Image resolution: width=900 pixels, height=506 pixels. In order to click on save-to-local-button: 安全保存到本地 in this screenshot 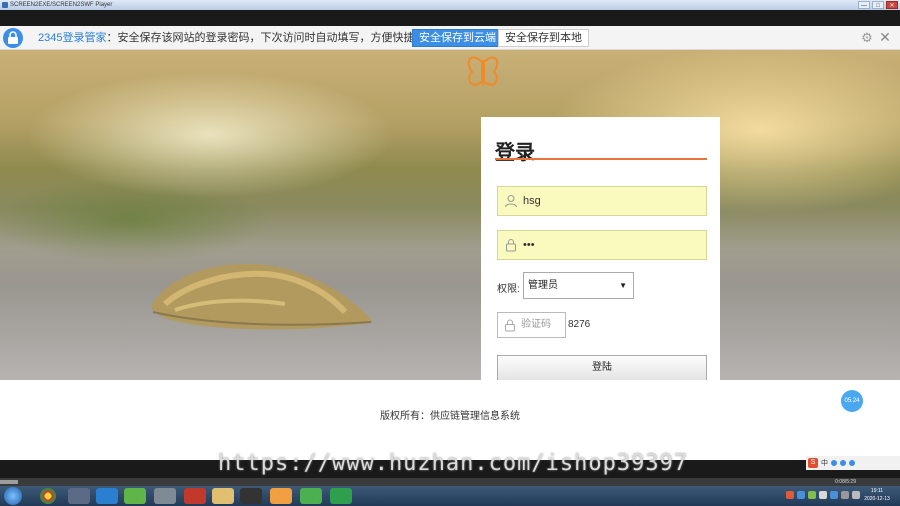, I will do `click(543, 38)`.